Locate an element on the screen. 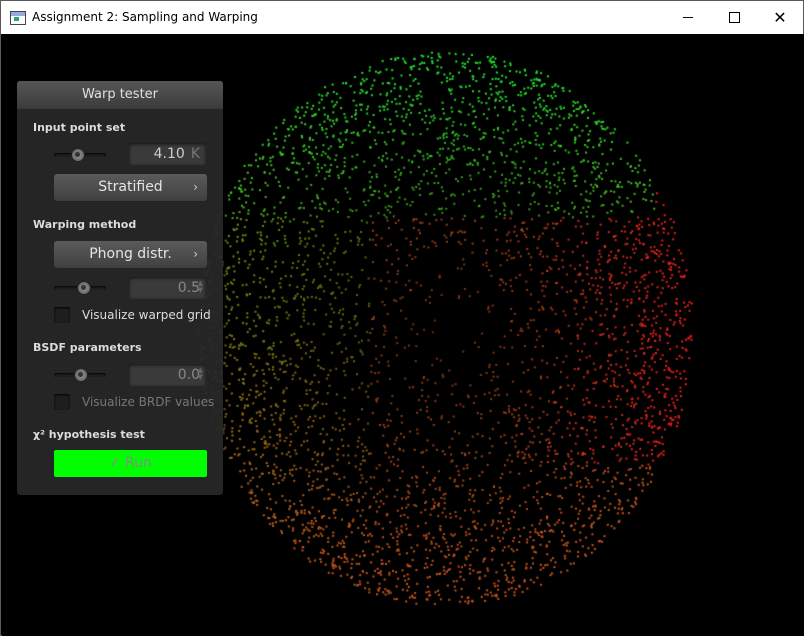 This screenshot has width=804, height=636. close-icon: ✕ is located at coordinates (780, 17).